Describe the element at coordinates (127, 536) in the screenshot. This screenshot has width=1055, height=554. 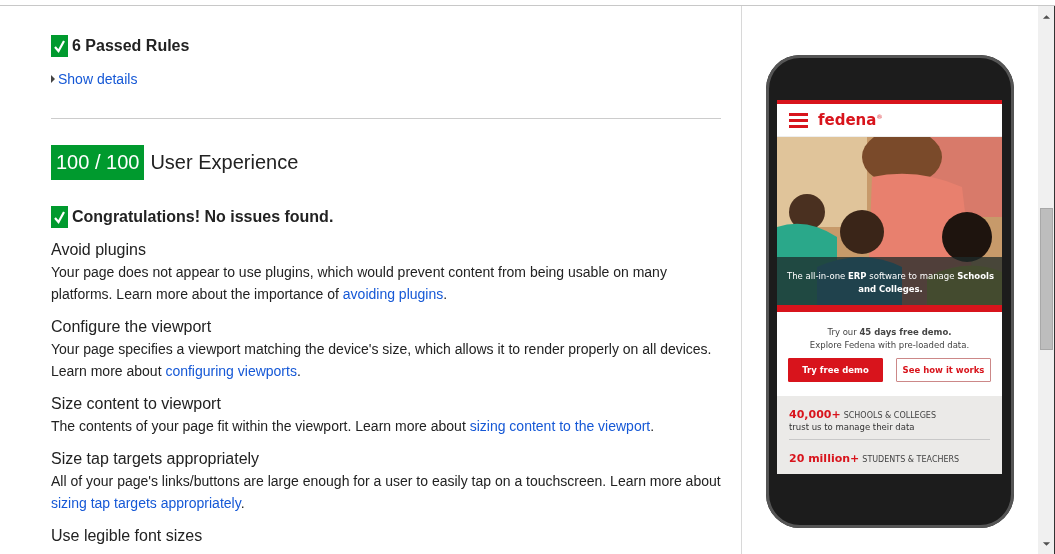
I see `rule-title: Use legible font sizes` at that location.